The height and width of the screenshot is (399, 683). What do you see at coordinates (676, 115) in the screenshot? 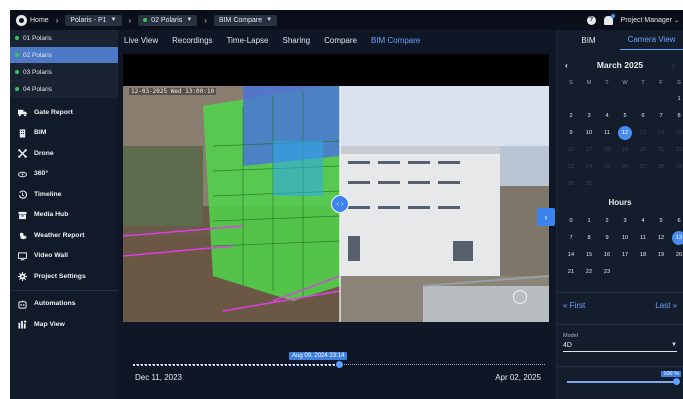
I see `calendar-day: 8` at bounding box center [676, 115].